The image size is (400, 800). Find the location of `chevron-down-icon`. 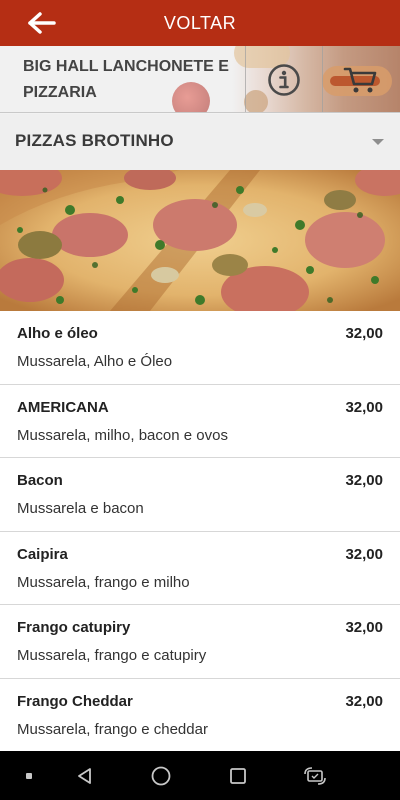

chevron-down-icon is located at coordinates (378, 142).